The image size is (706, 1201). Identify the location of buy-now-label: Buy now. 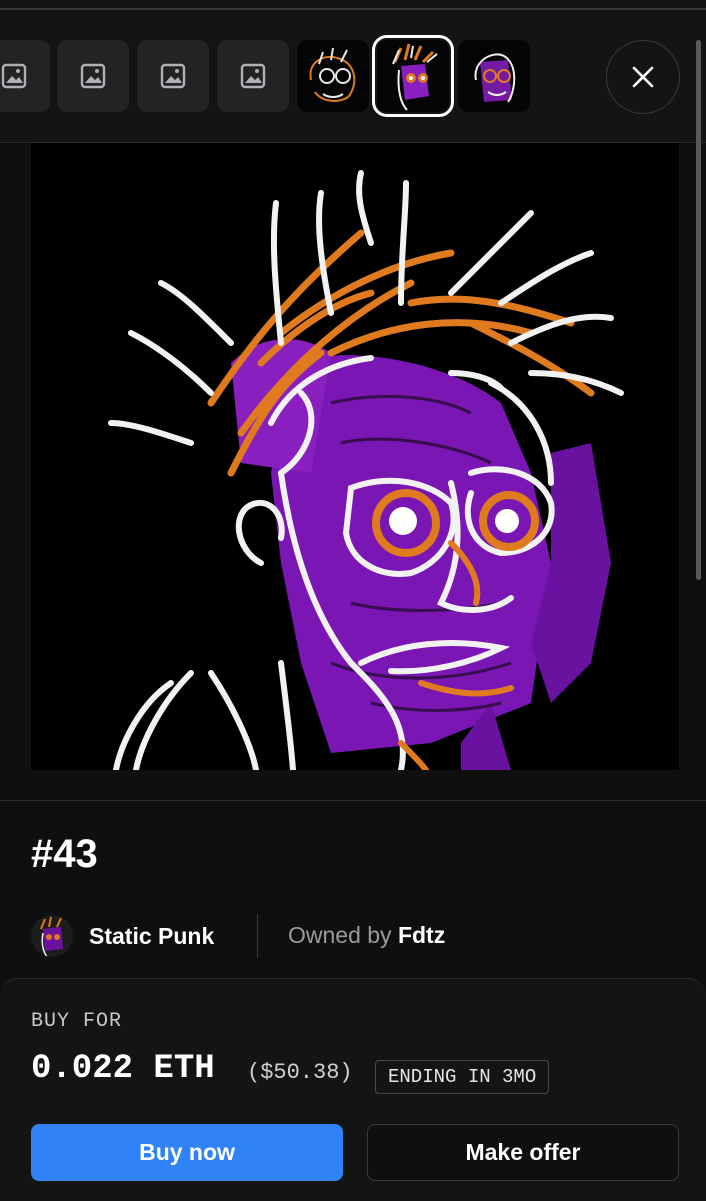
(187, 1152).